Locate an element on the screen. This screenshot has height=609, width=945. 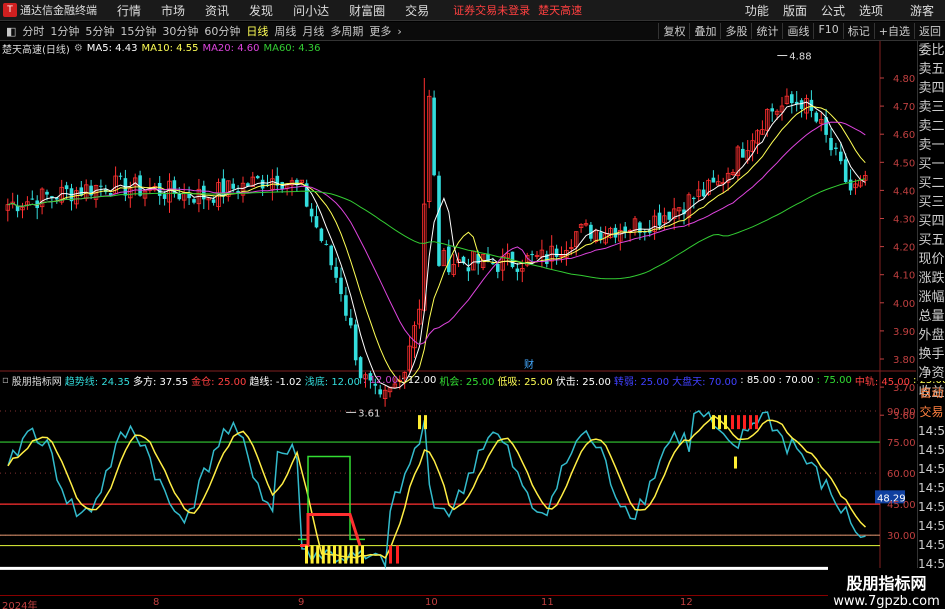
side-quote-item: 卖三 is located at coordinates (931, 107).